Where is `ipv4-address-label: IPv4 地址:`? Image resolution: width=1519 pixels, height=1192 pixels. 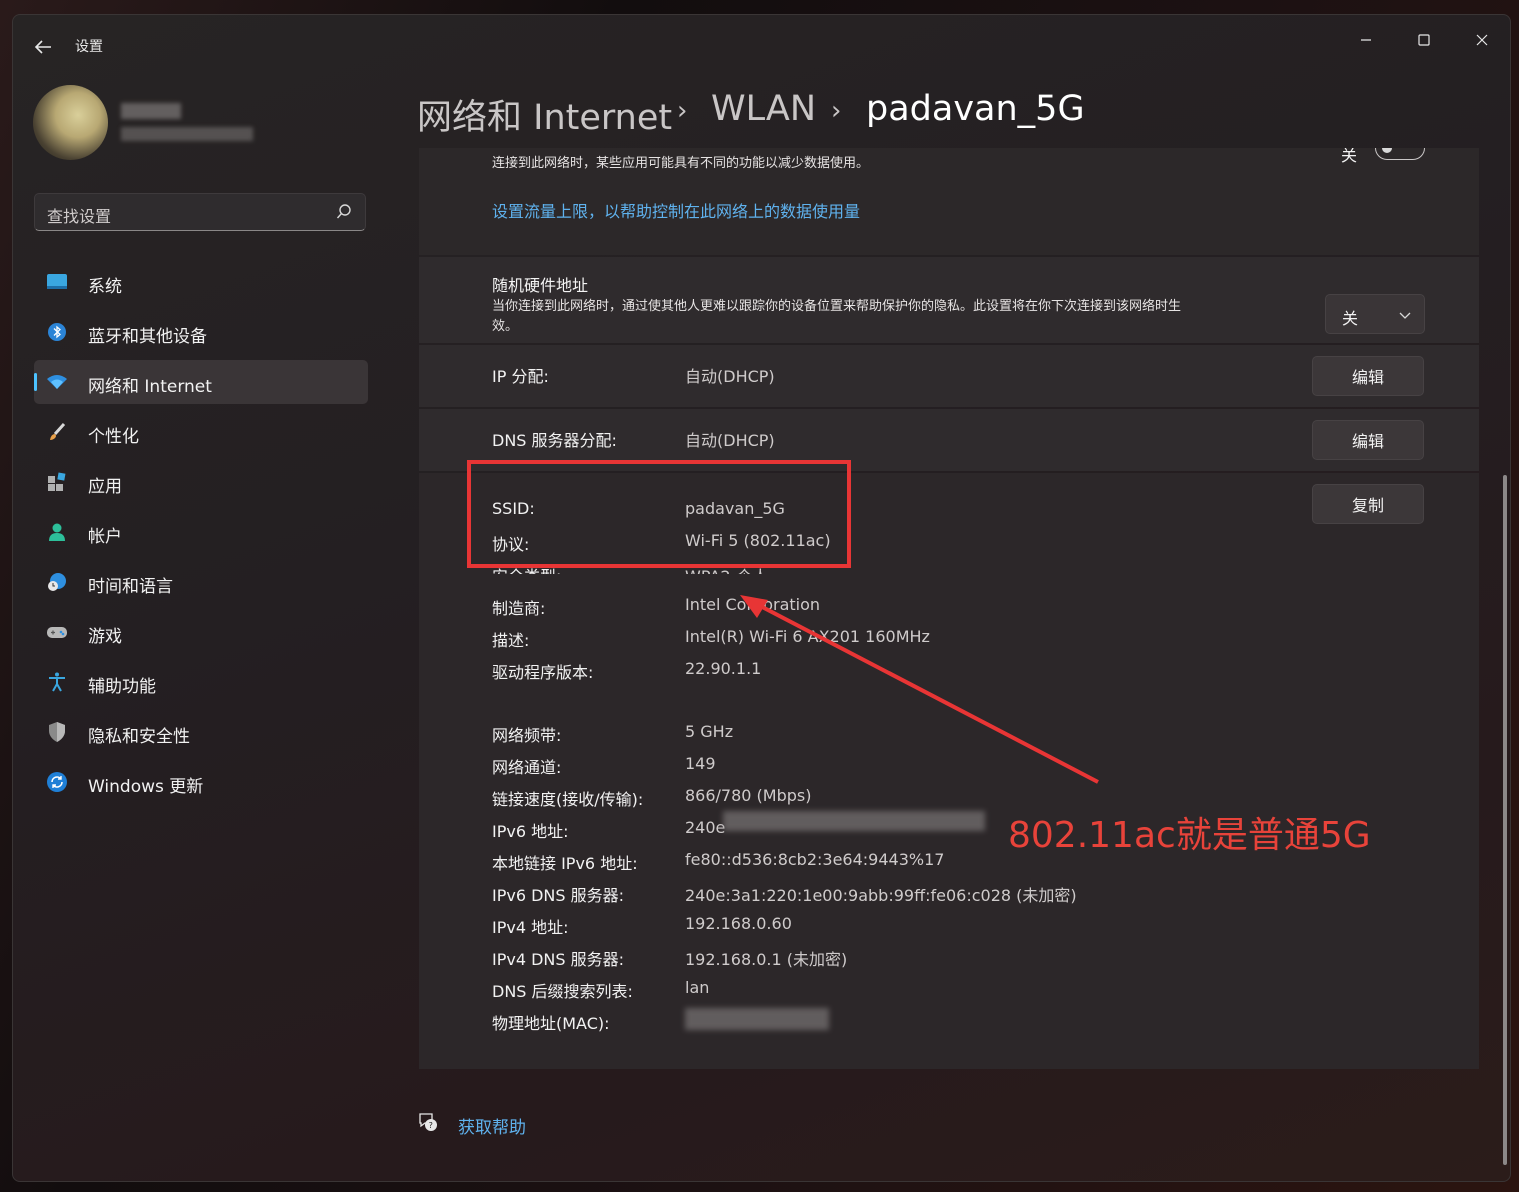 ipv4-address-label: IPv4 地址: is located at coordinates (530, 927).